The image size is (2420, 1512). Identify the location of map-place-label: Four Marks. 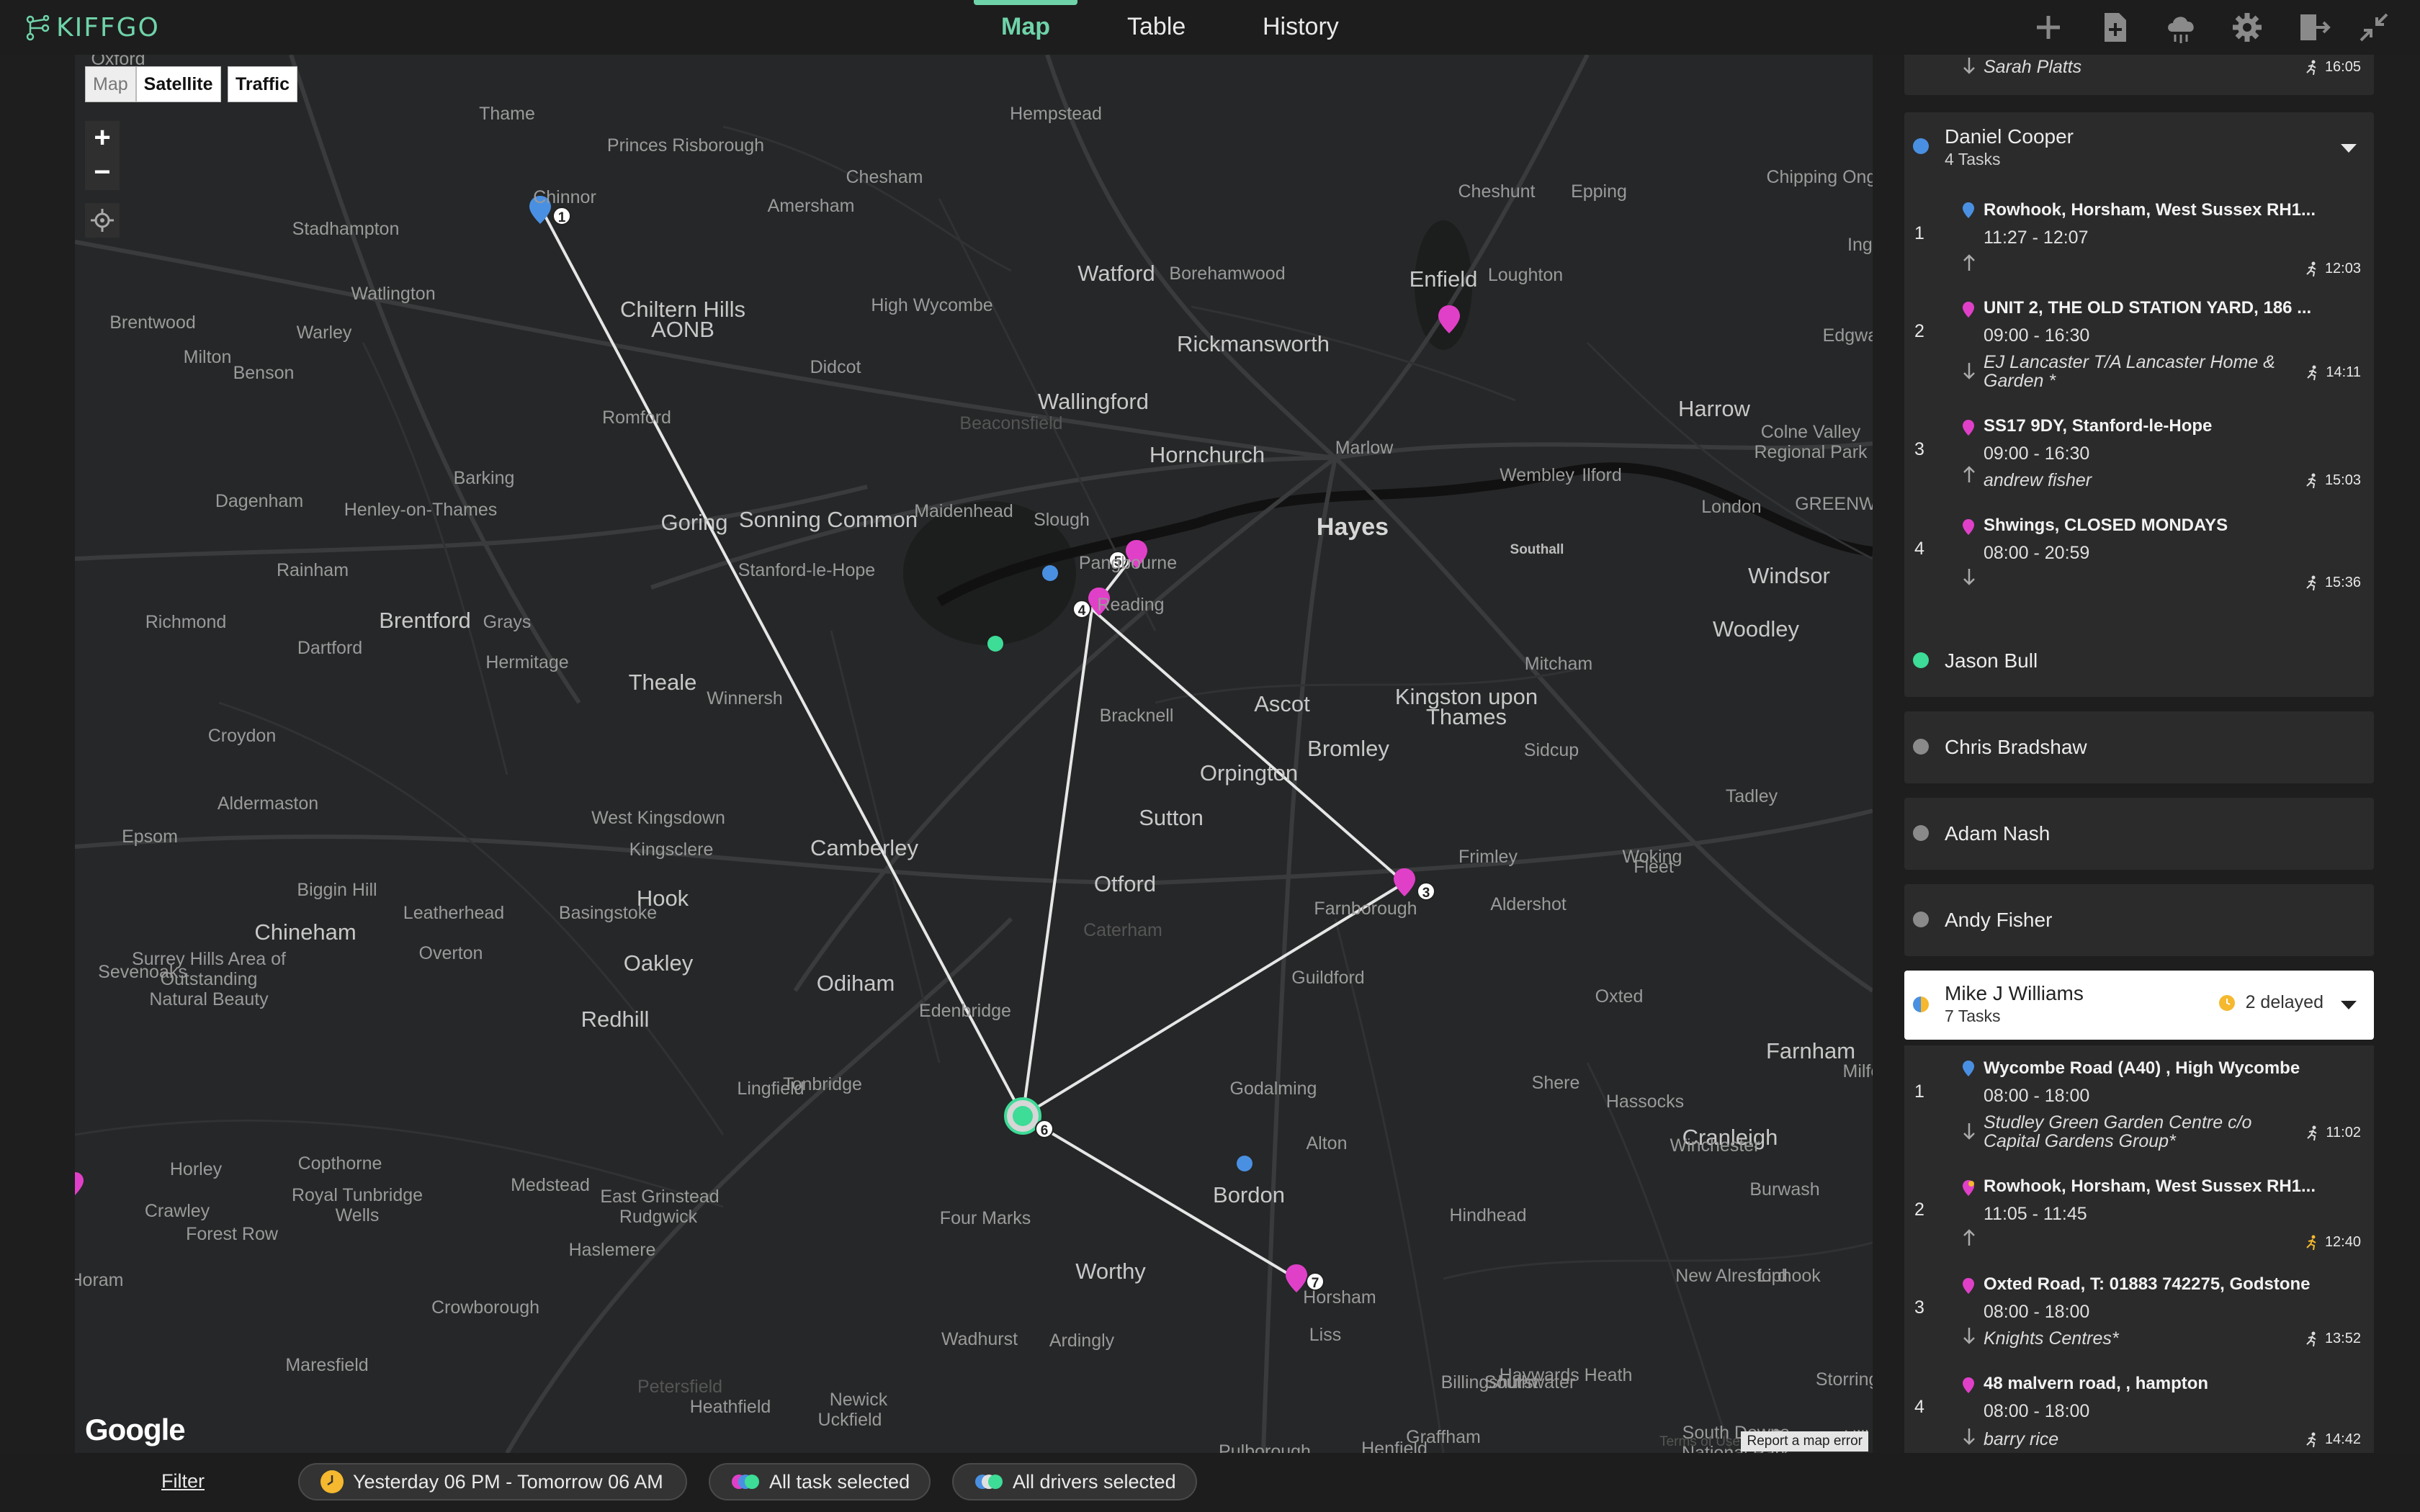
(985, 1218).